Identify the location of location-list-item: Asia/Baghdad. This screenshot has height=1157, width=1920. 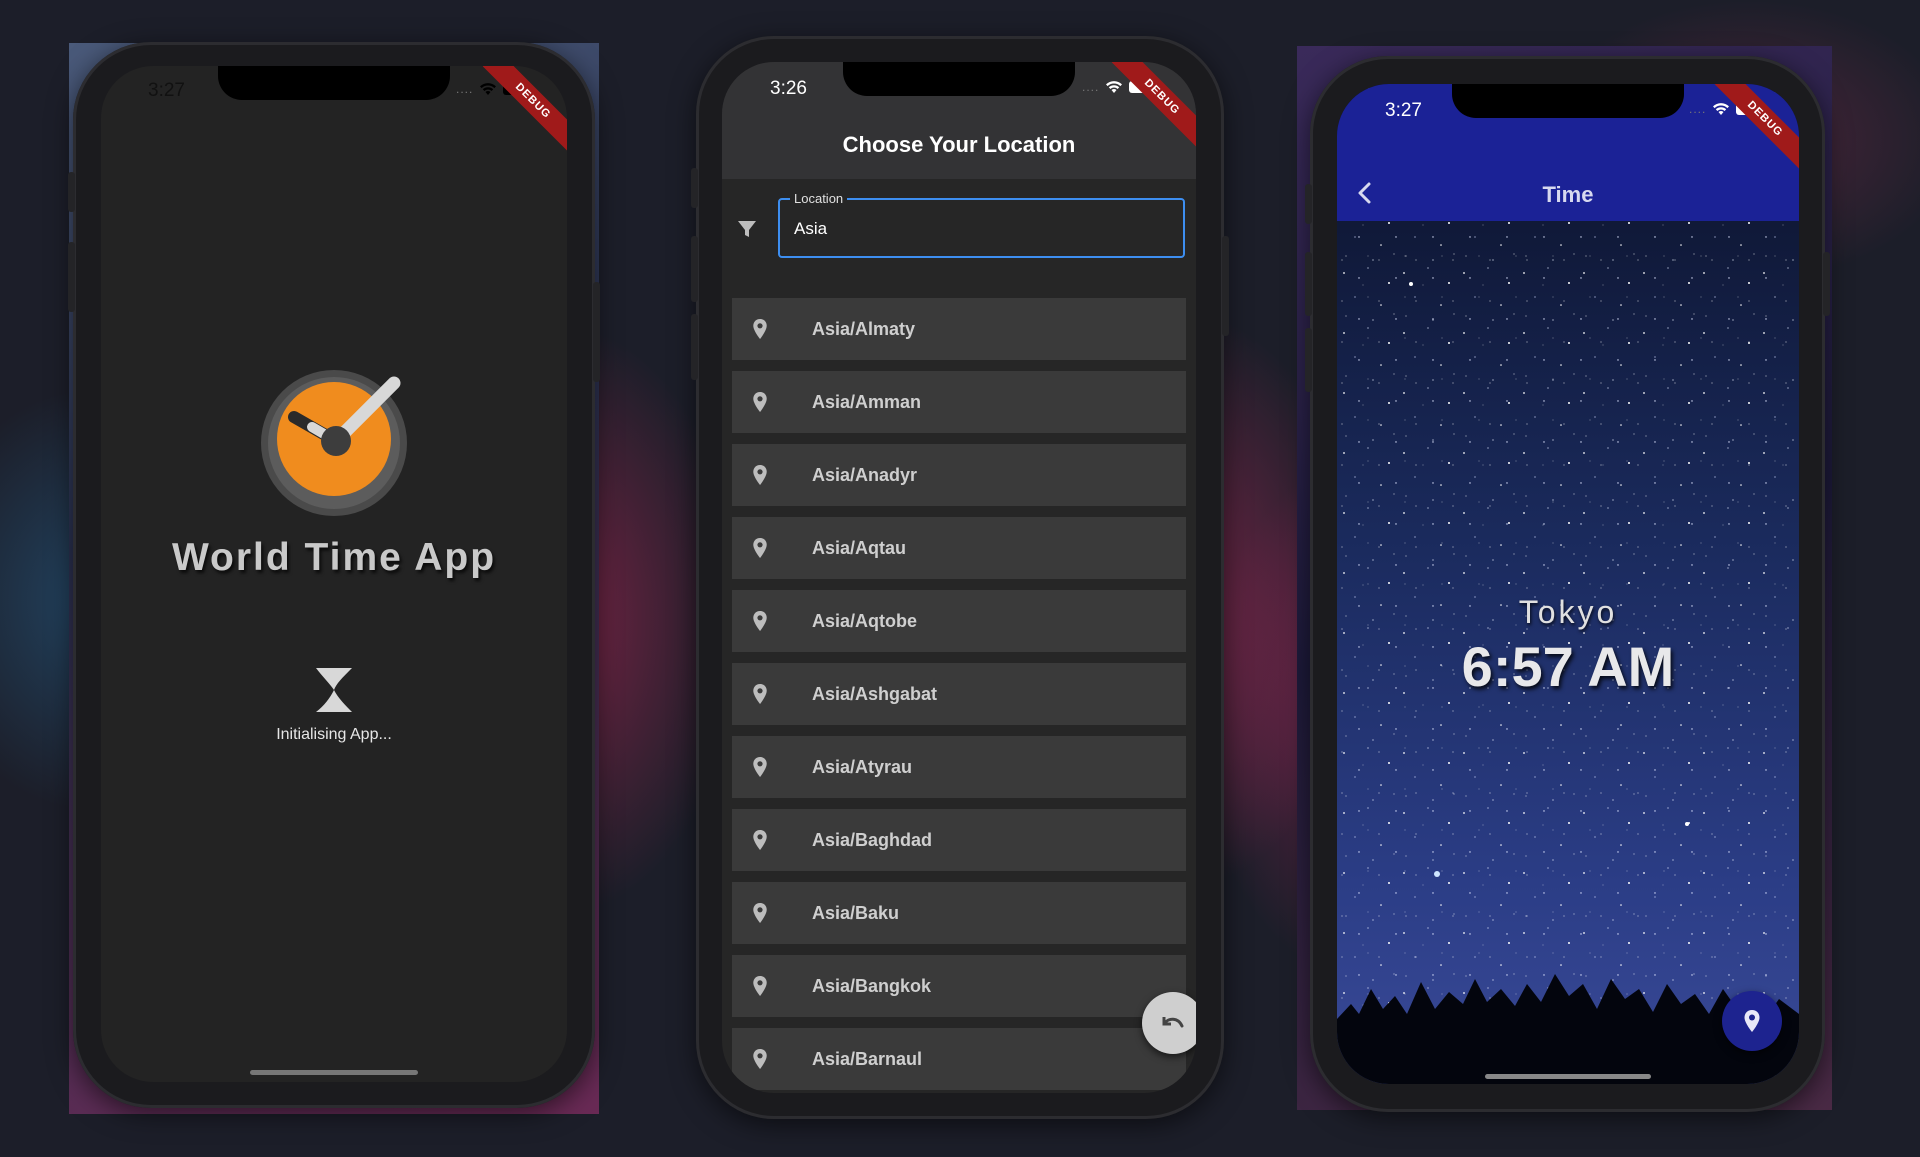
(959, 840).